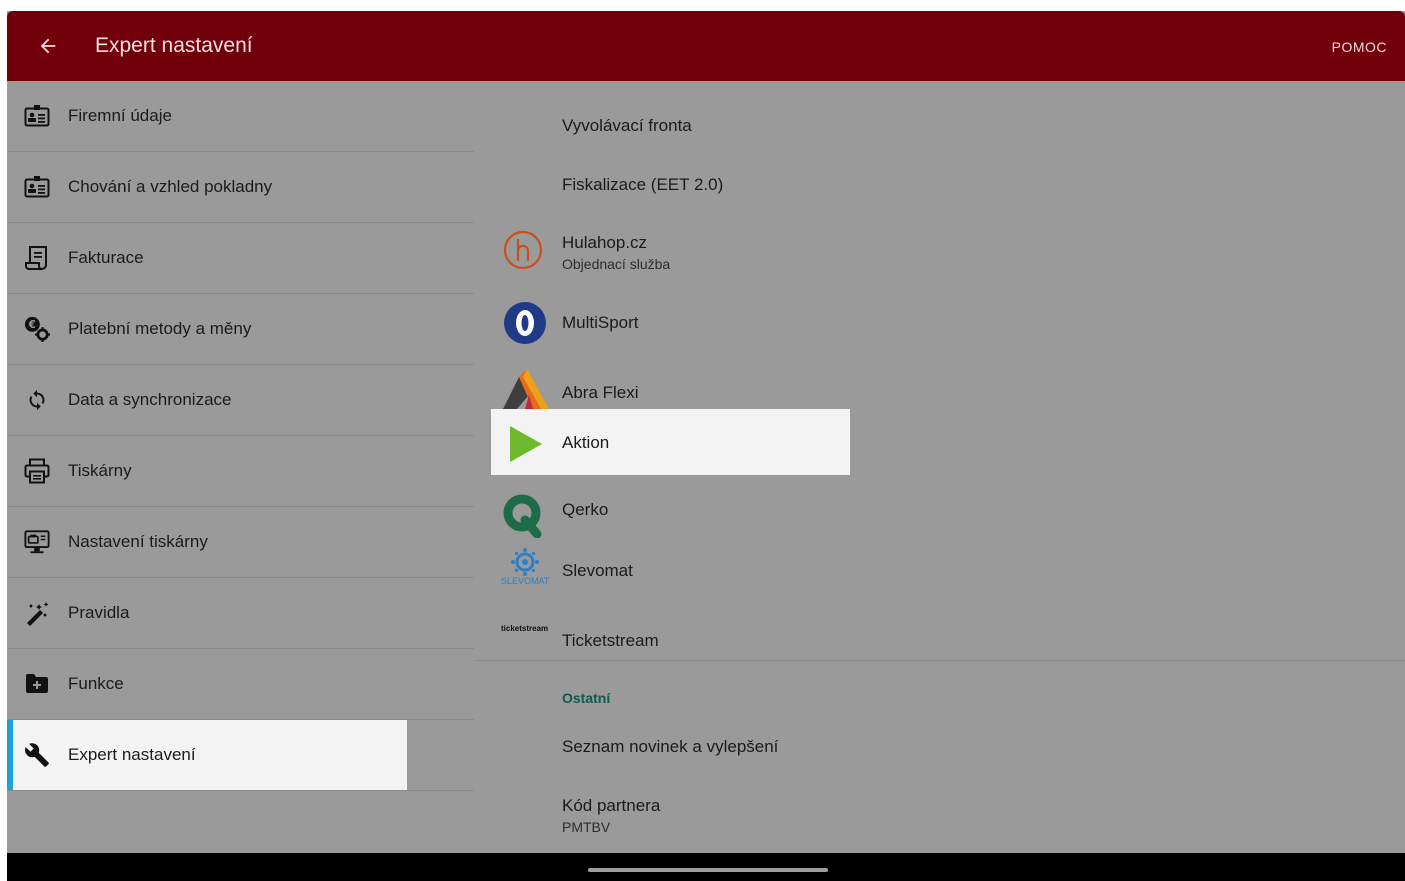 The image size is (1405, 881). Describe the element at coordinates (106, 257) in the screenshot. I see `sidebar-item-label: Fakturace` at that location.